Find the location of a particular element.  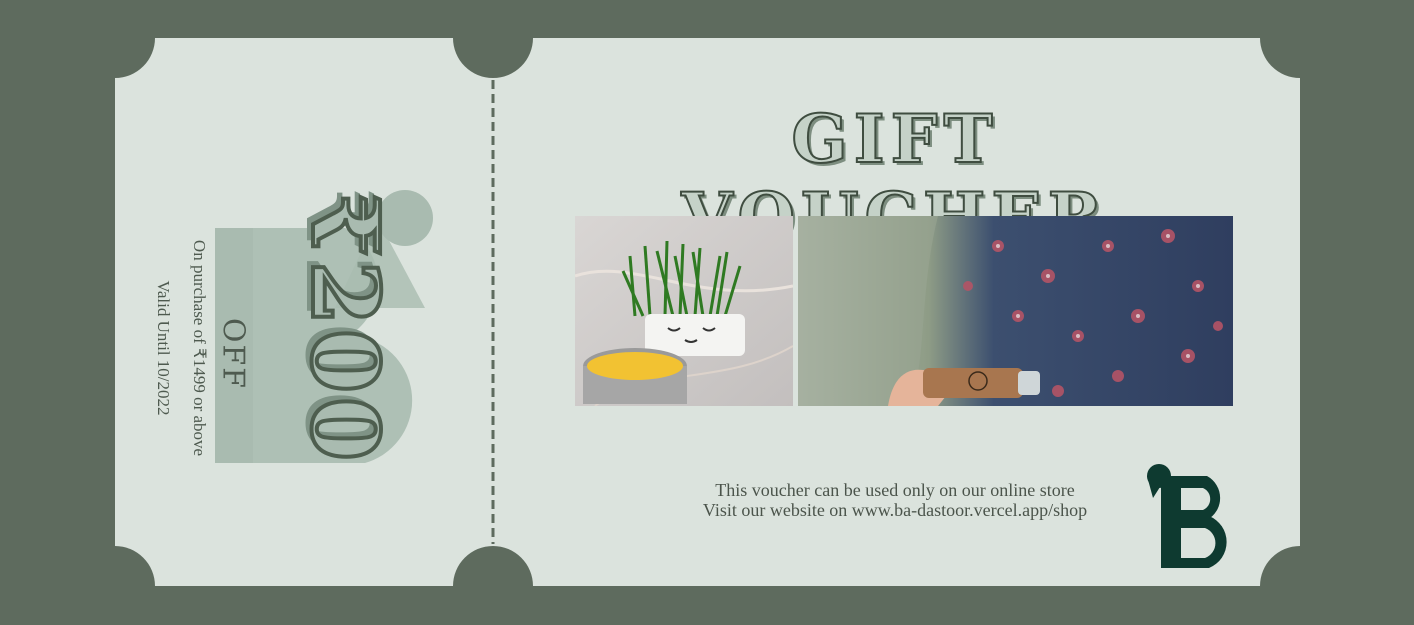

off-label: OFF is located at coordinates (233, 354).